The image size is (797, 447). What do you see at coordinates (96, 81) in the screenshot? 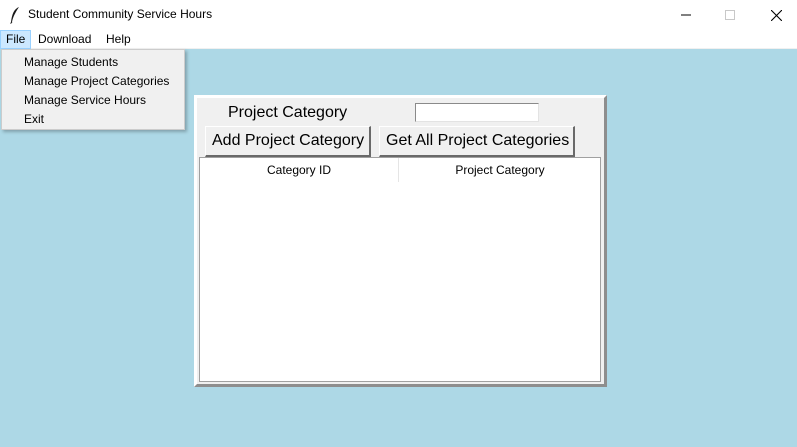
I see `menu-item-manage-project-categories: Manage Project Categories` at bounding box center [96, 81].